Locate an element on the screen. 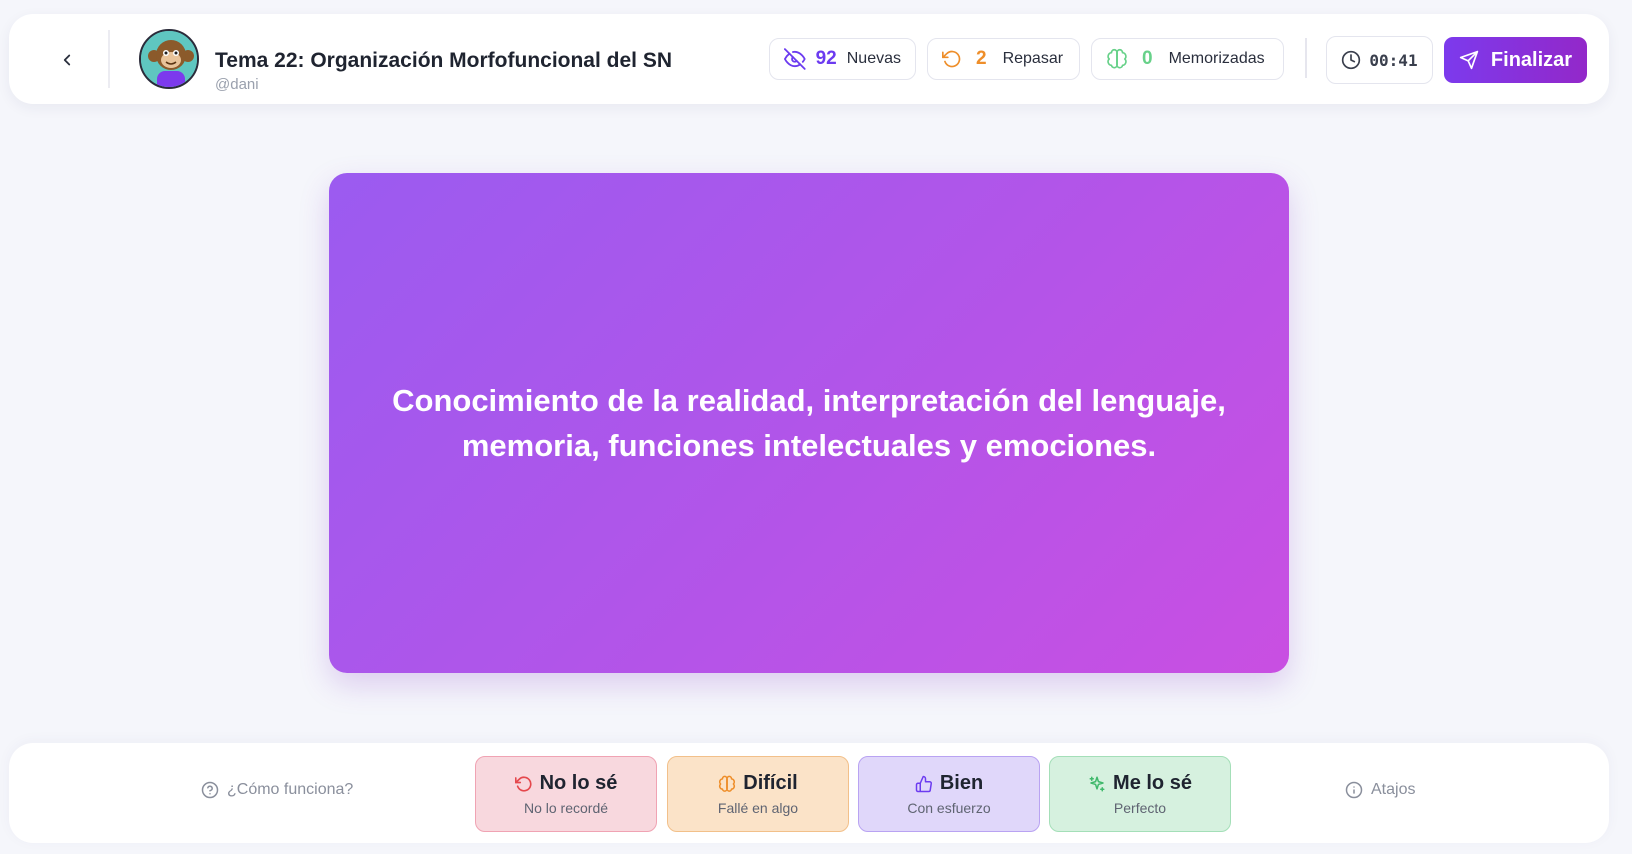 Image resolution: width=1632 pixels, height=854 pixels. answer-bien-button: Bien Con esfuerzo is located at coordinates (949, 794).